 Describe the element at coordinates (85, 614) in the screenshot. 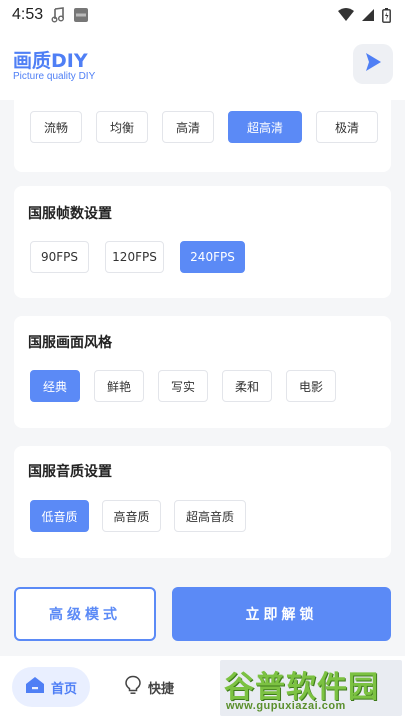

I see `advanced-mode-button: 高级模式` at that location.